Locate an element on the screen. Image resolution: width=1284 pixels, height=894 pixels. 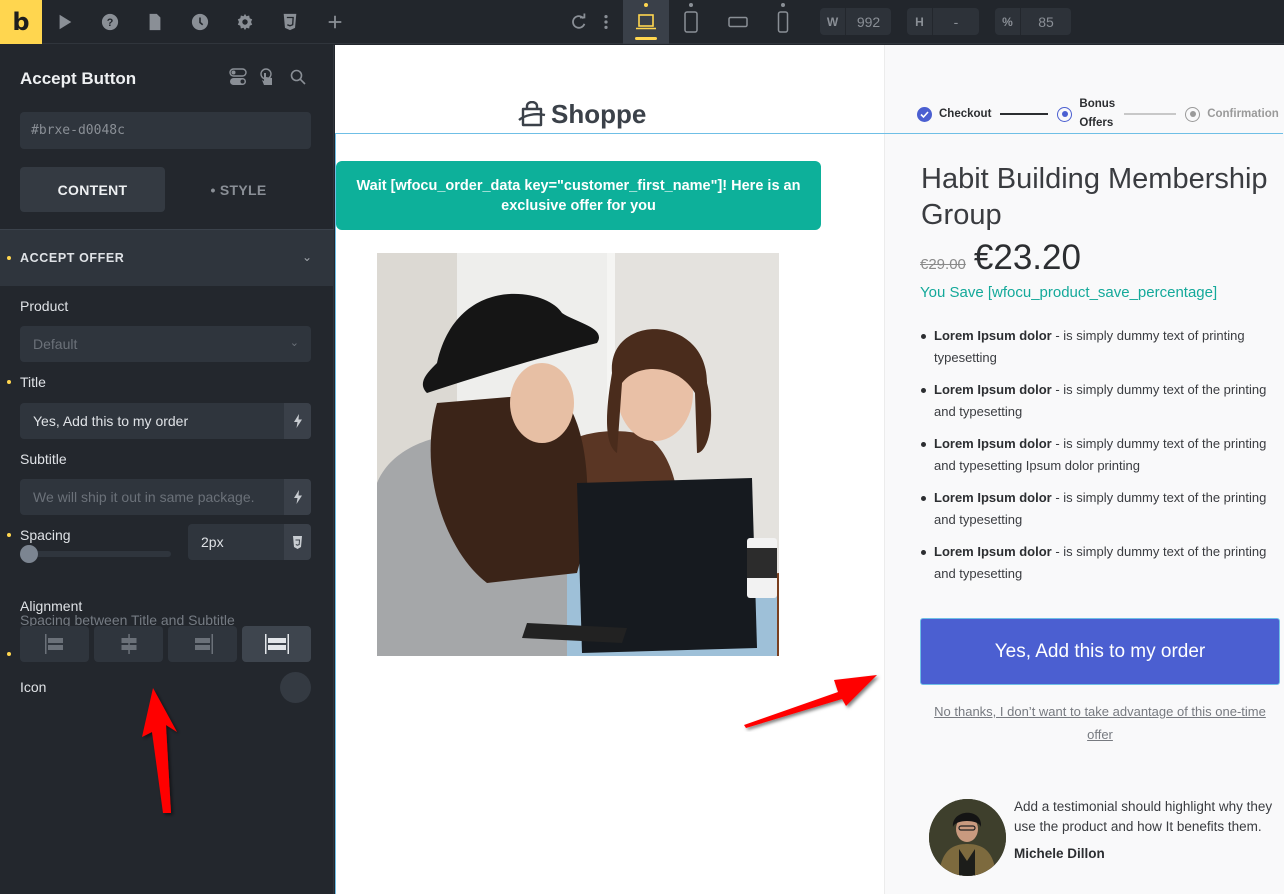
device-laptop-button is located at coordinates (646, 22).